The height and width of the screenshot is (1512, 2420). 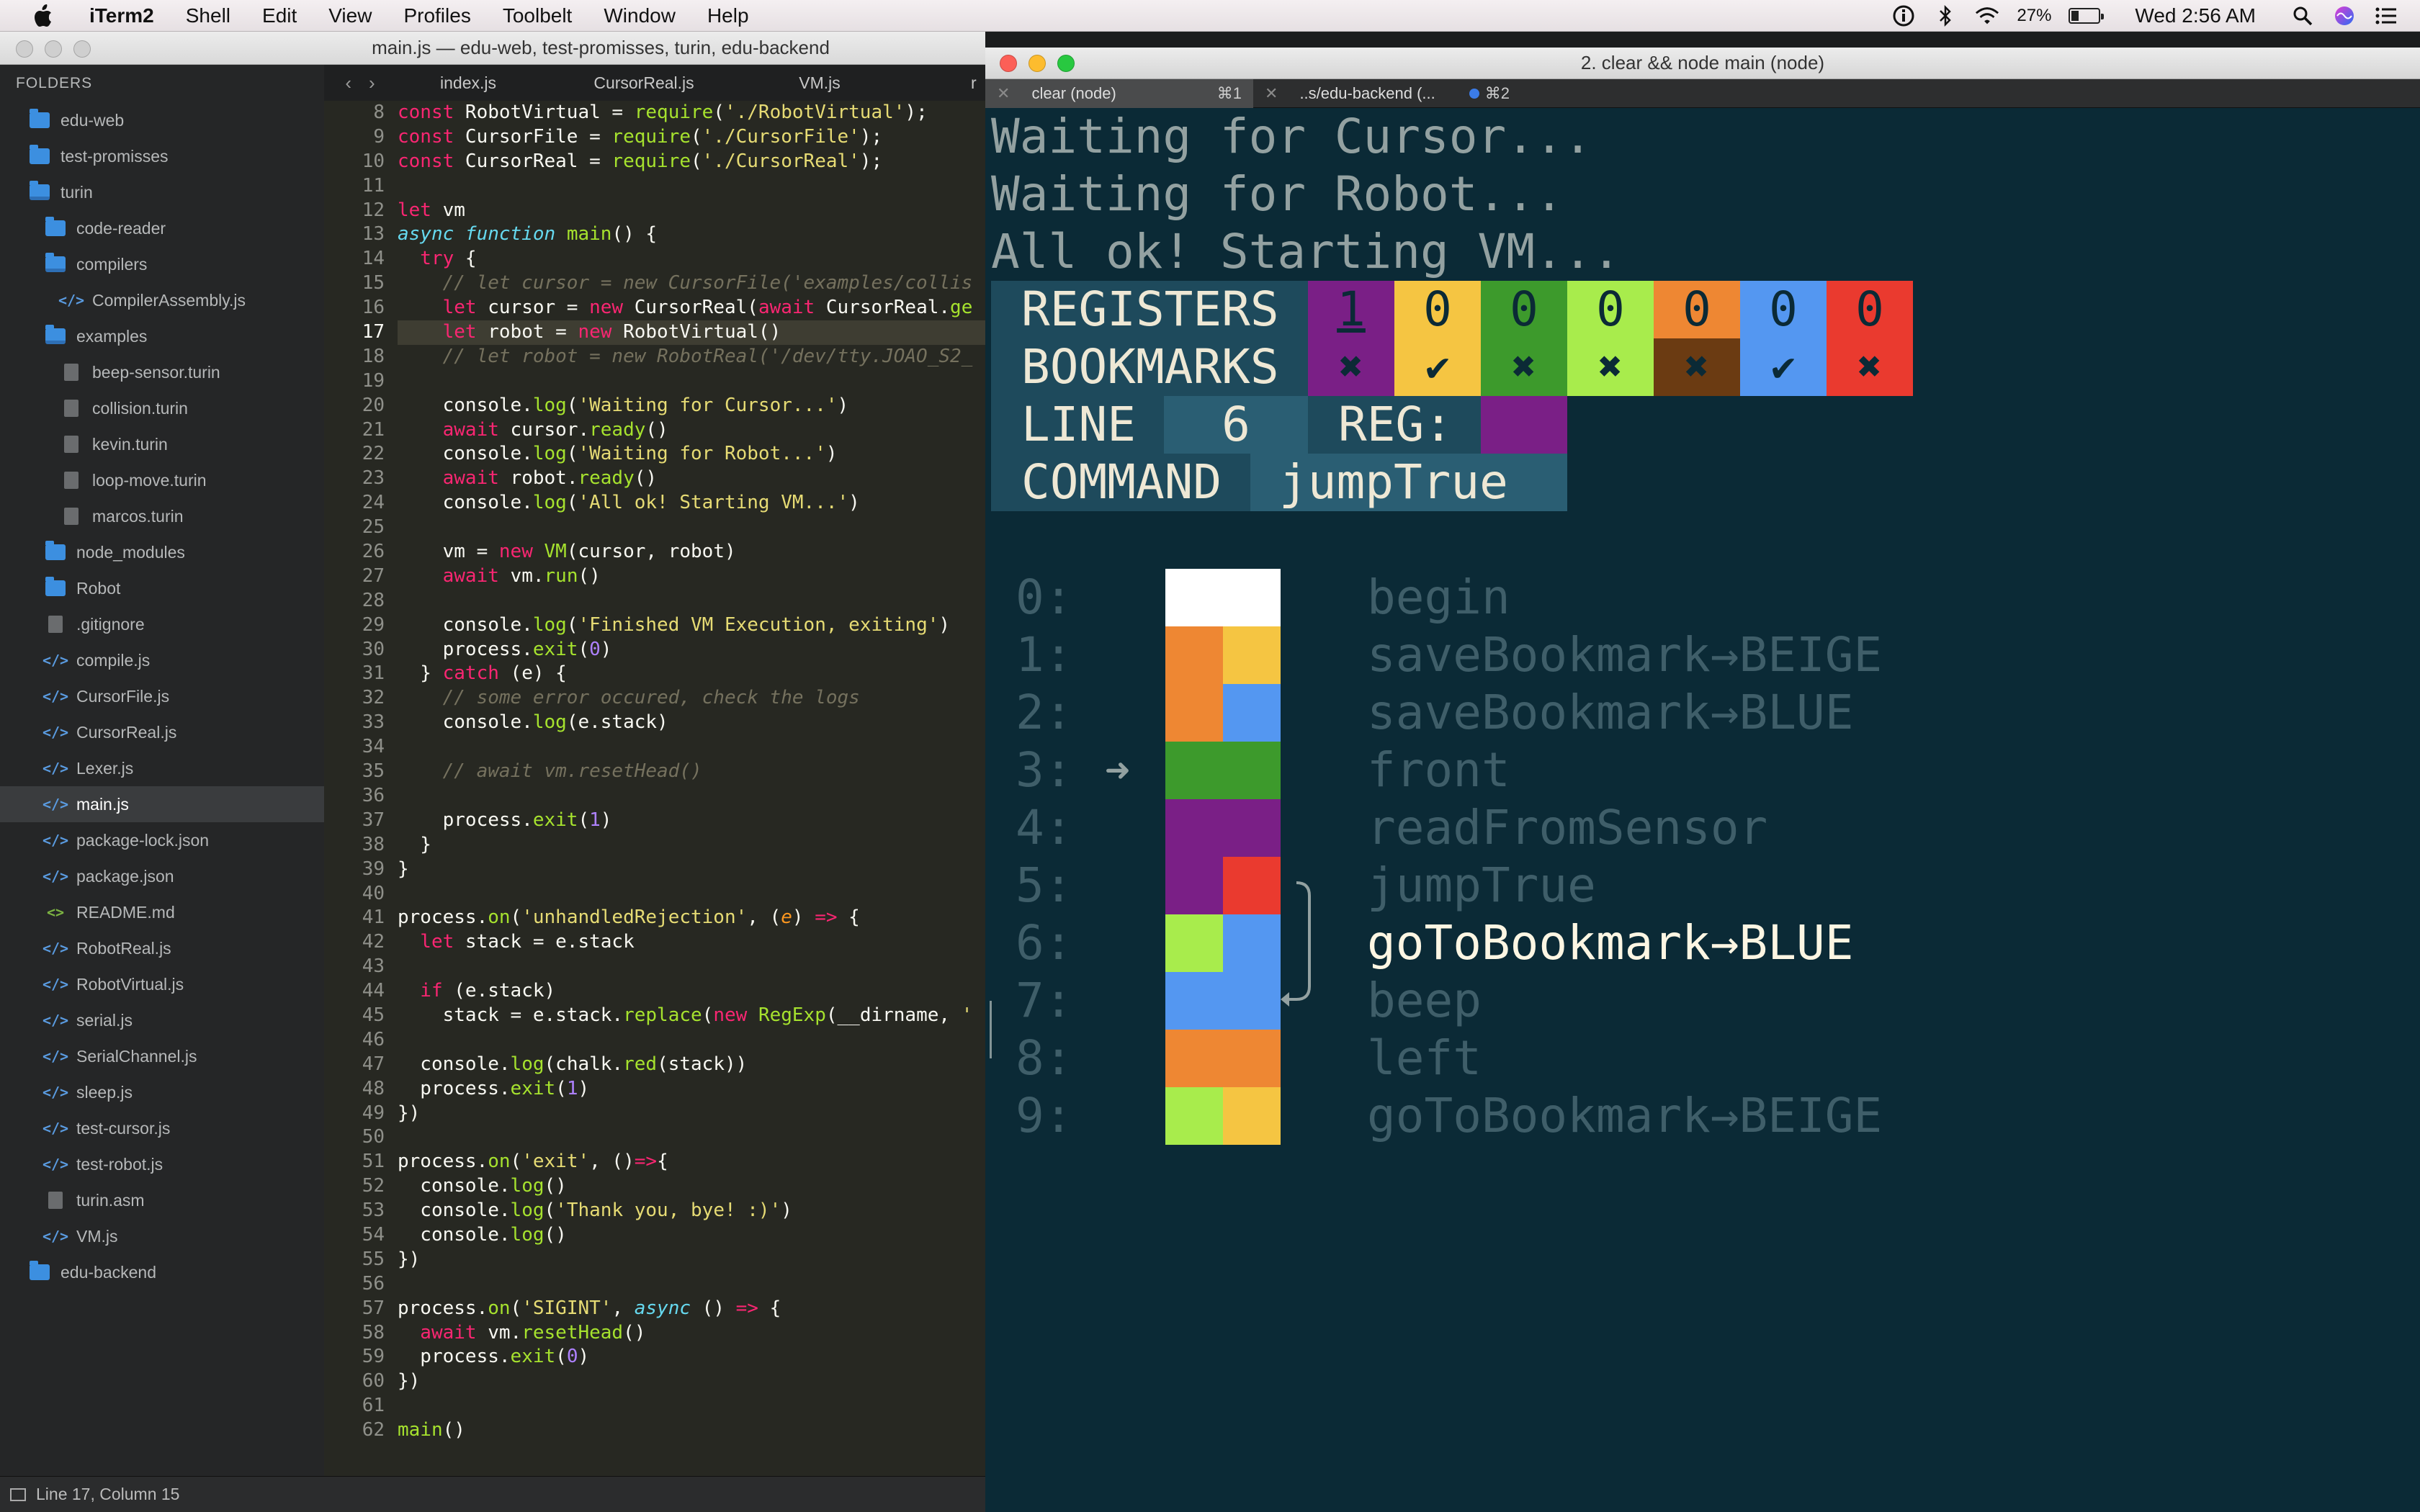 What do you see at coordinates (691, 698) in the screenshot?
I see `code-line: // some error occured, check the logs` at bounding box center [691, 698].